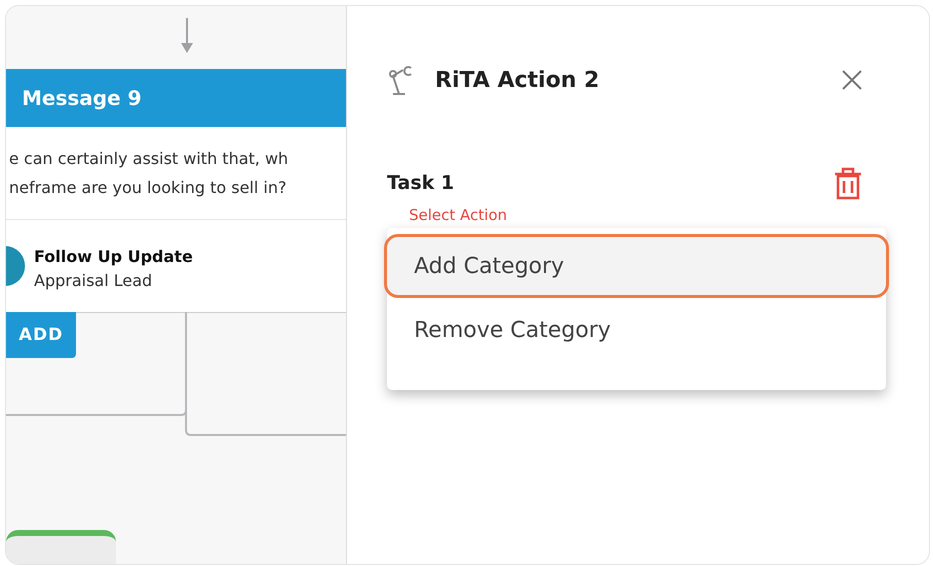 The height and width of the screenshot is (566, 933). I want to click on panel-title: RiTA Action 2, so click(517, 80).